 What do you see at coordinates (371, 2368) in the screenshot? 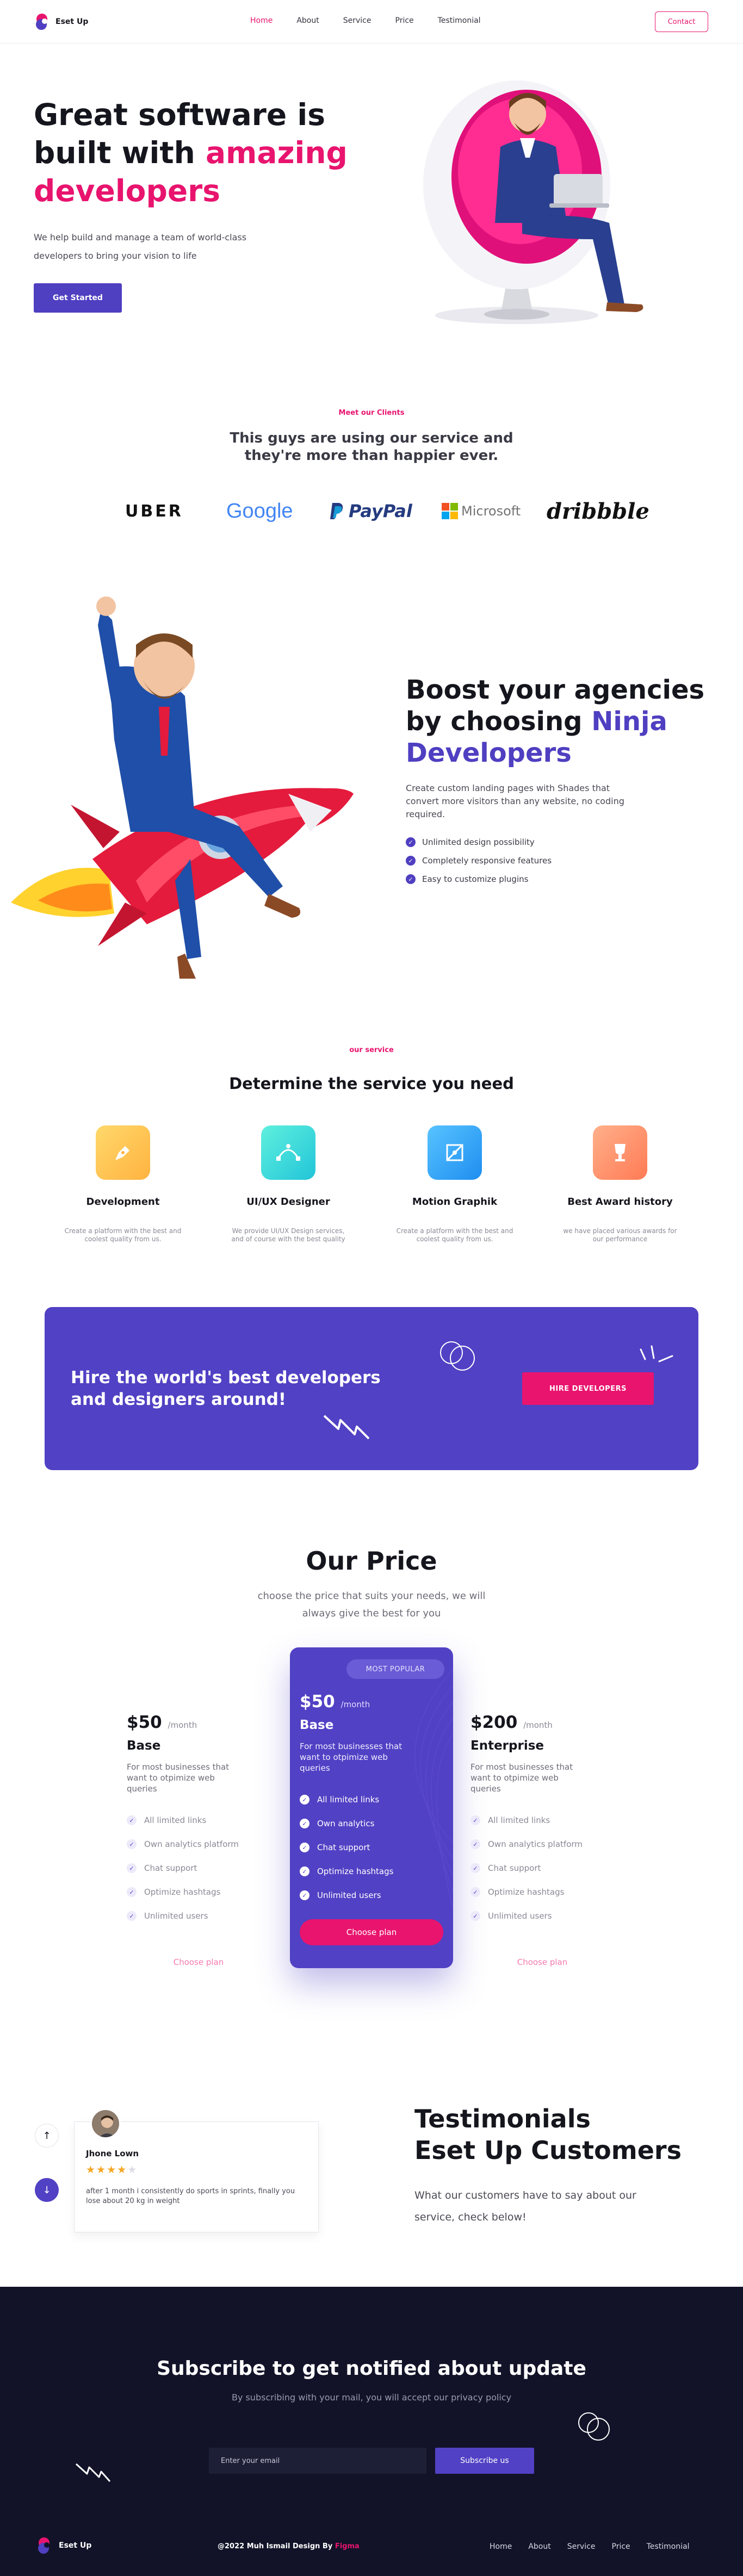
I see `subscribe-title: Subscribe to get notified about update` at bounding box center [371, 2368].